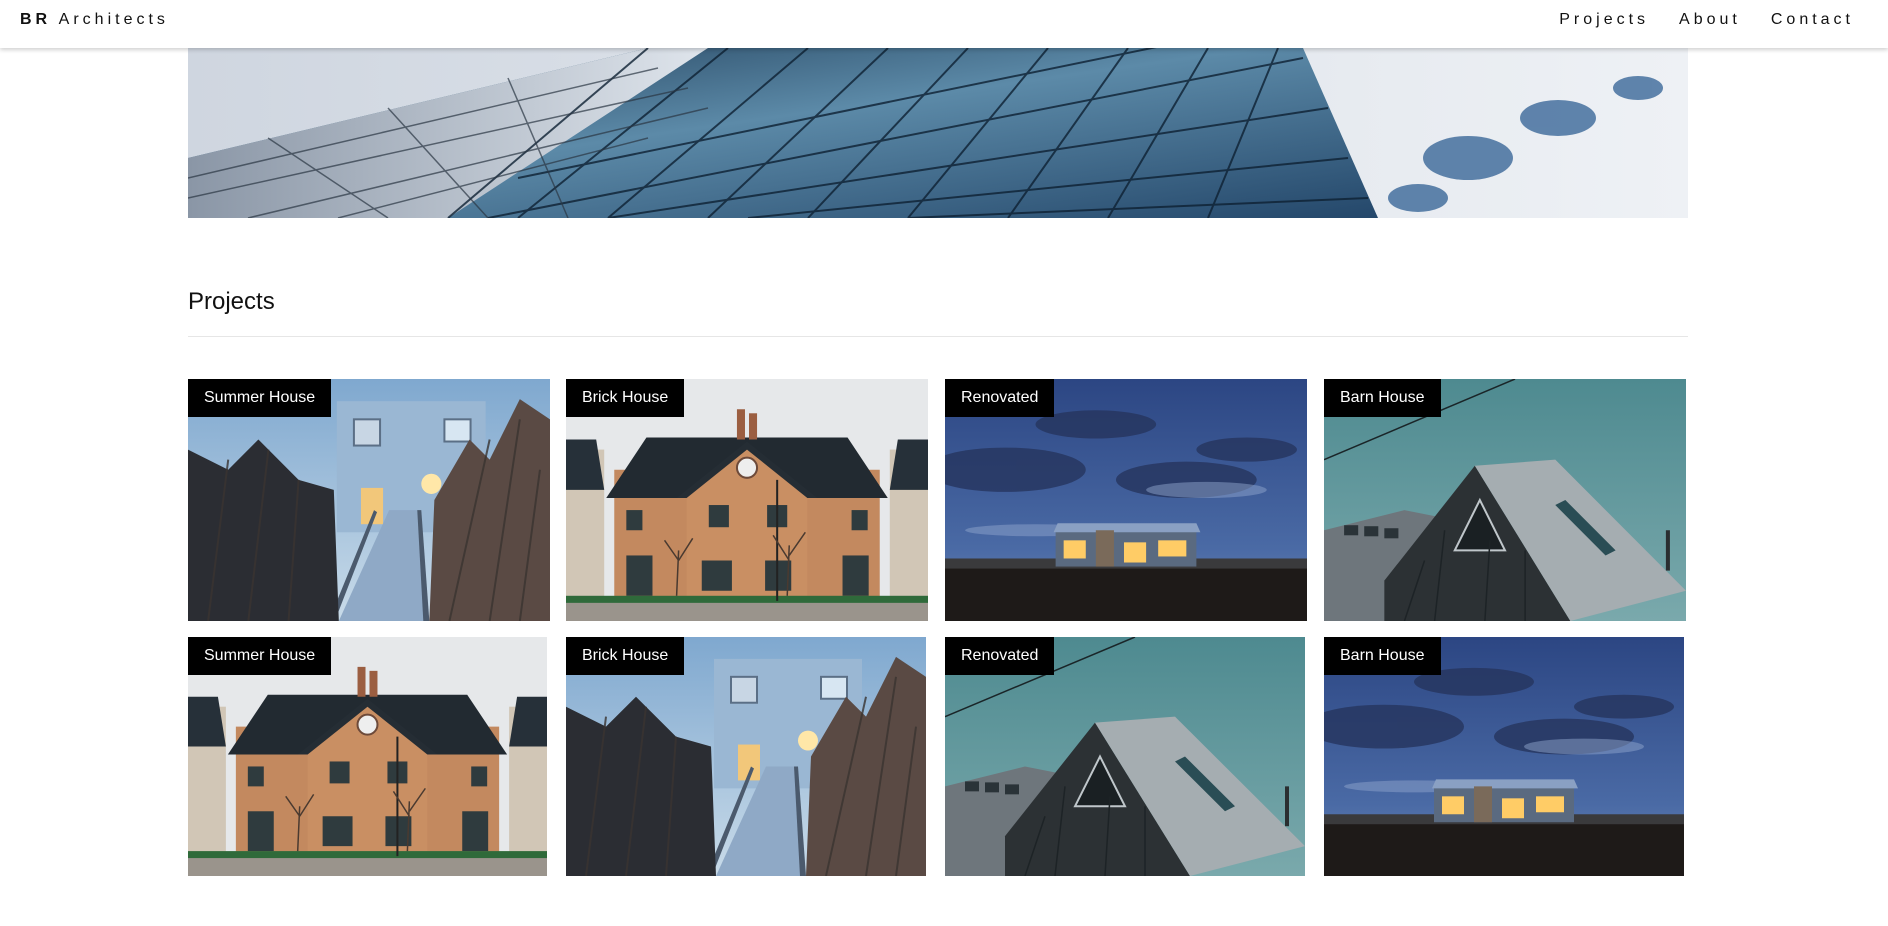 The height and width of the screenshot is (926, 1888). What do you see at coordinates (938, 336) in the screenshot?
I see `section-divider` at bounding box center [938, 336].